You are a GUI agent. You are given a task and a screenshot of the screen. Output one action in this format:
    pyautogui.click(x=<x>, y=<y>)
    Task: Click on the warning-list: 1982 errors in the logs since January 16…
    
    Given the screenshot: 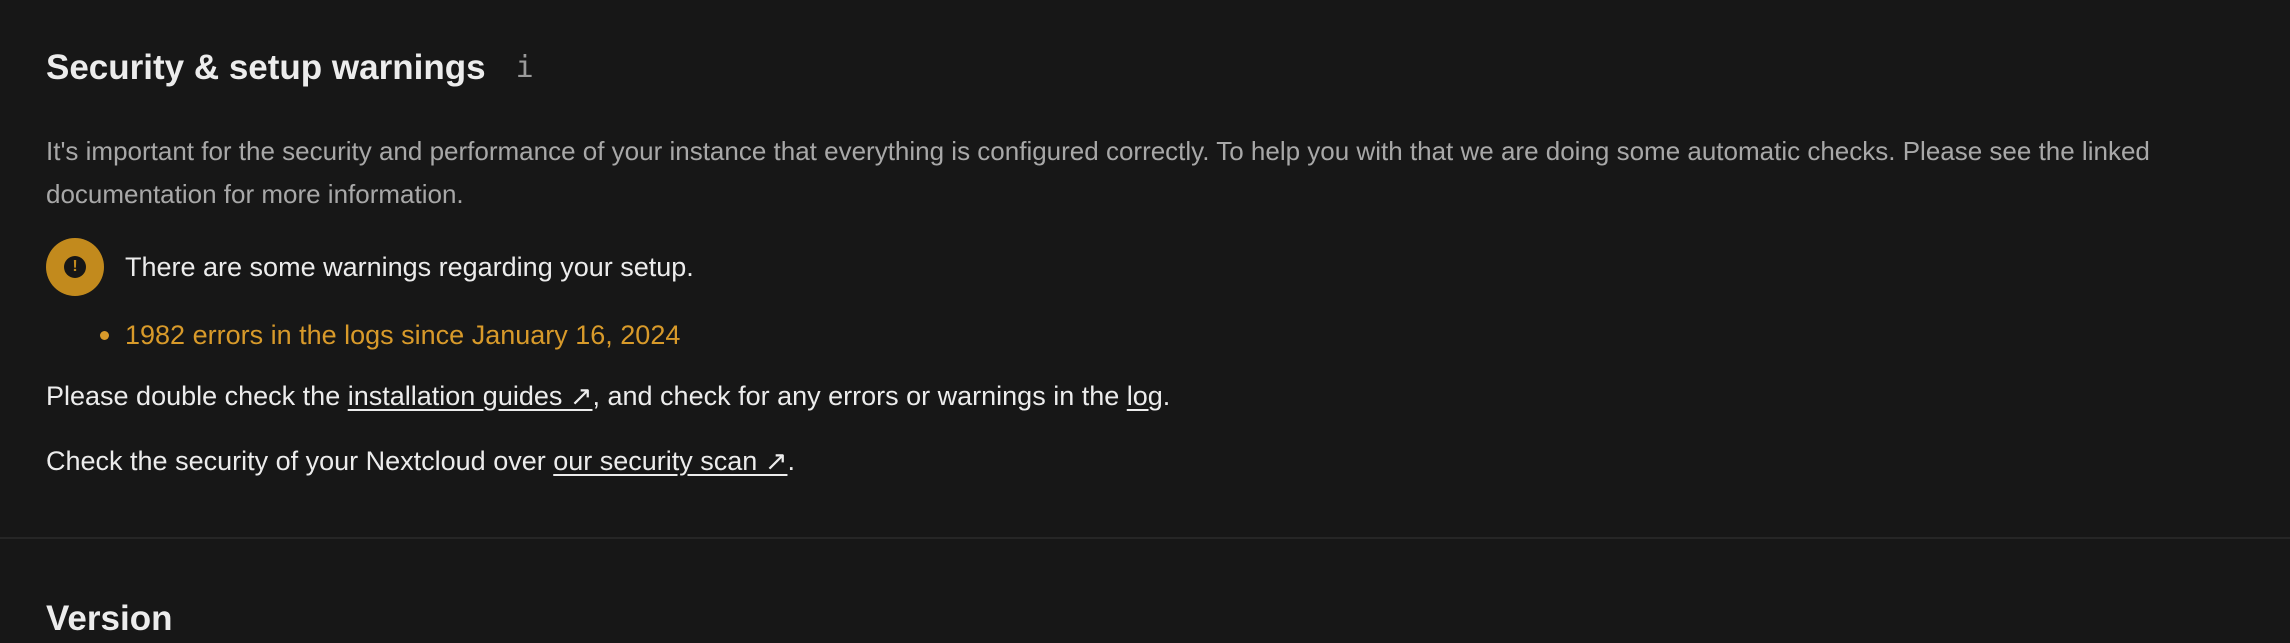 What is the action you would take?
    pyautogui.click(x=390, y=335)
    